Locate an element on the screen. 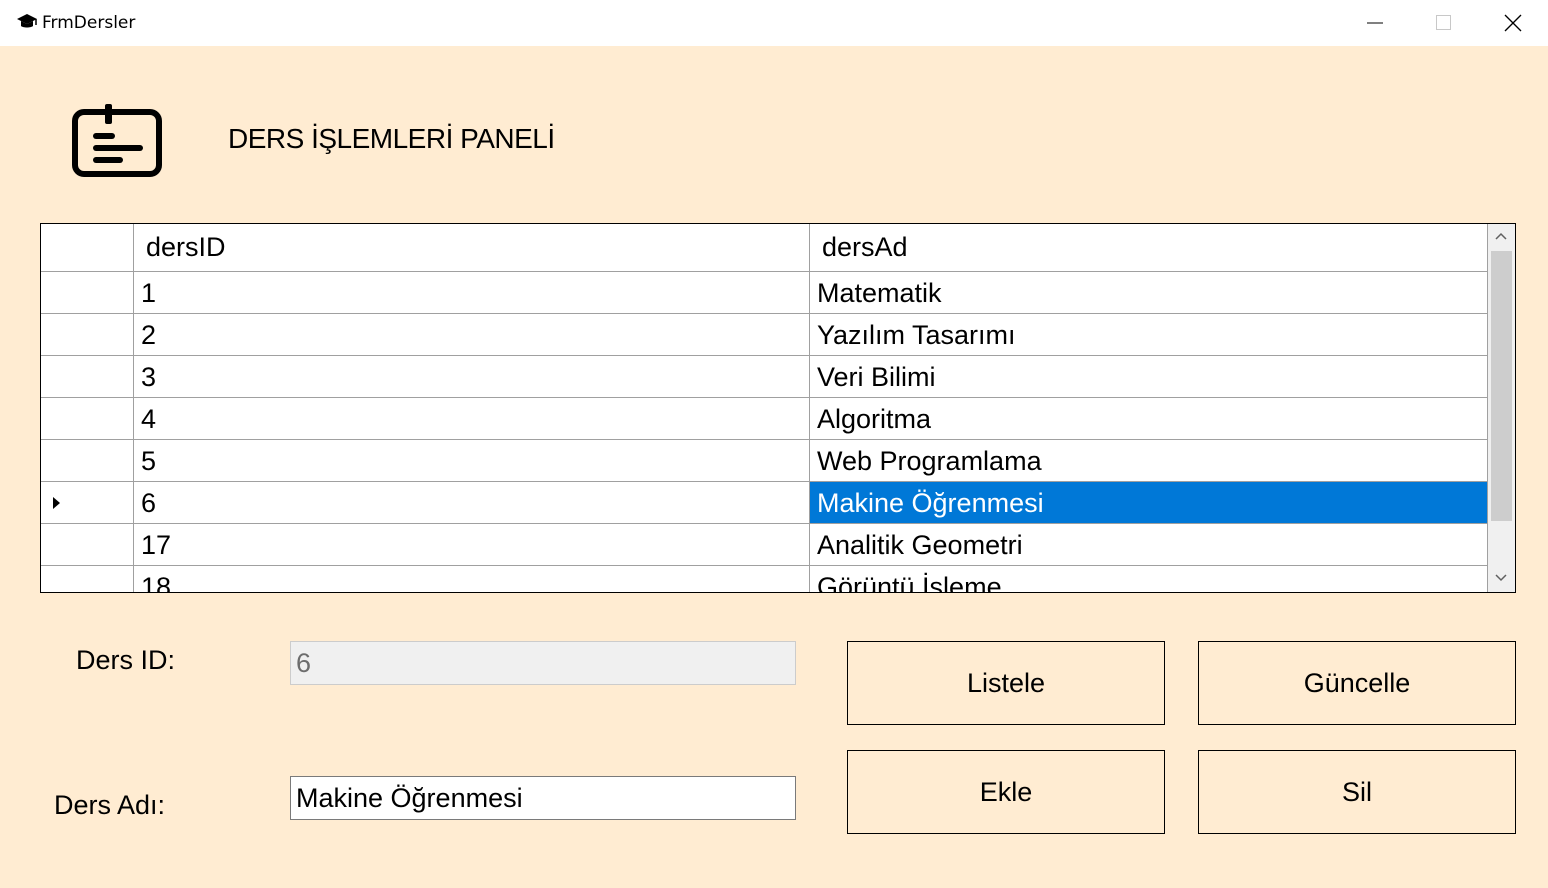 This screenshot has width=1548, height=888. maximize-icon is located at coordinates (1443, 22).